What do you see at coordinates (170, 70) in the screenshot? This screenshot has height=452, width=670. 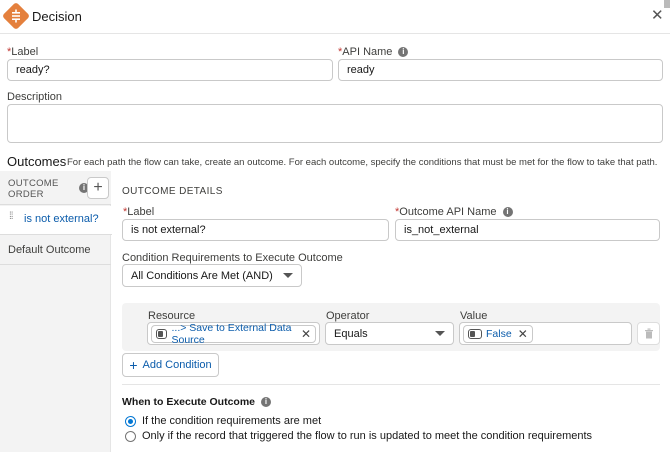 I see `label-input: ready?` at bounding box center [170, 70].